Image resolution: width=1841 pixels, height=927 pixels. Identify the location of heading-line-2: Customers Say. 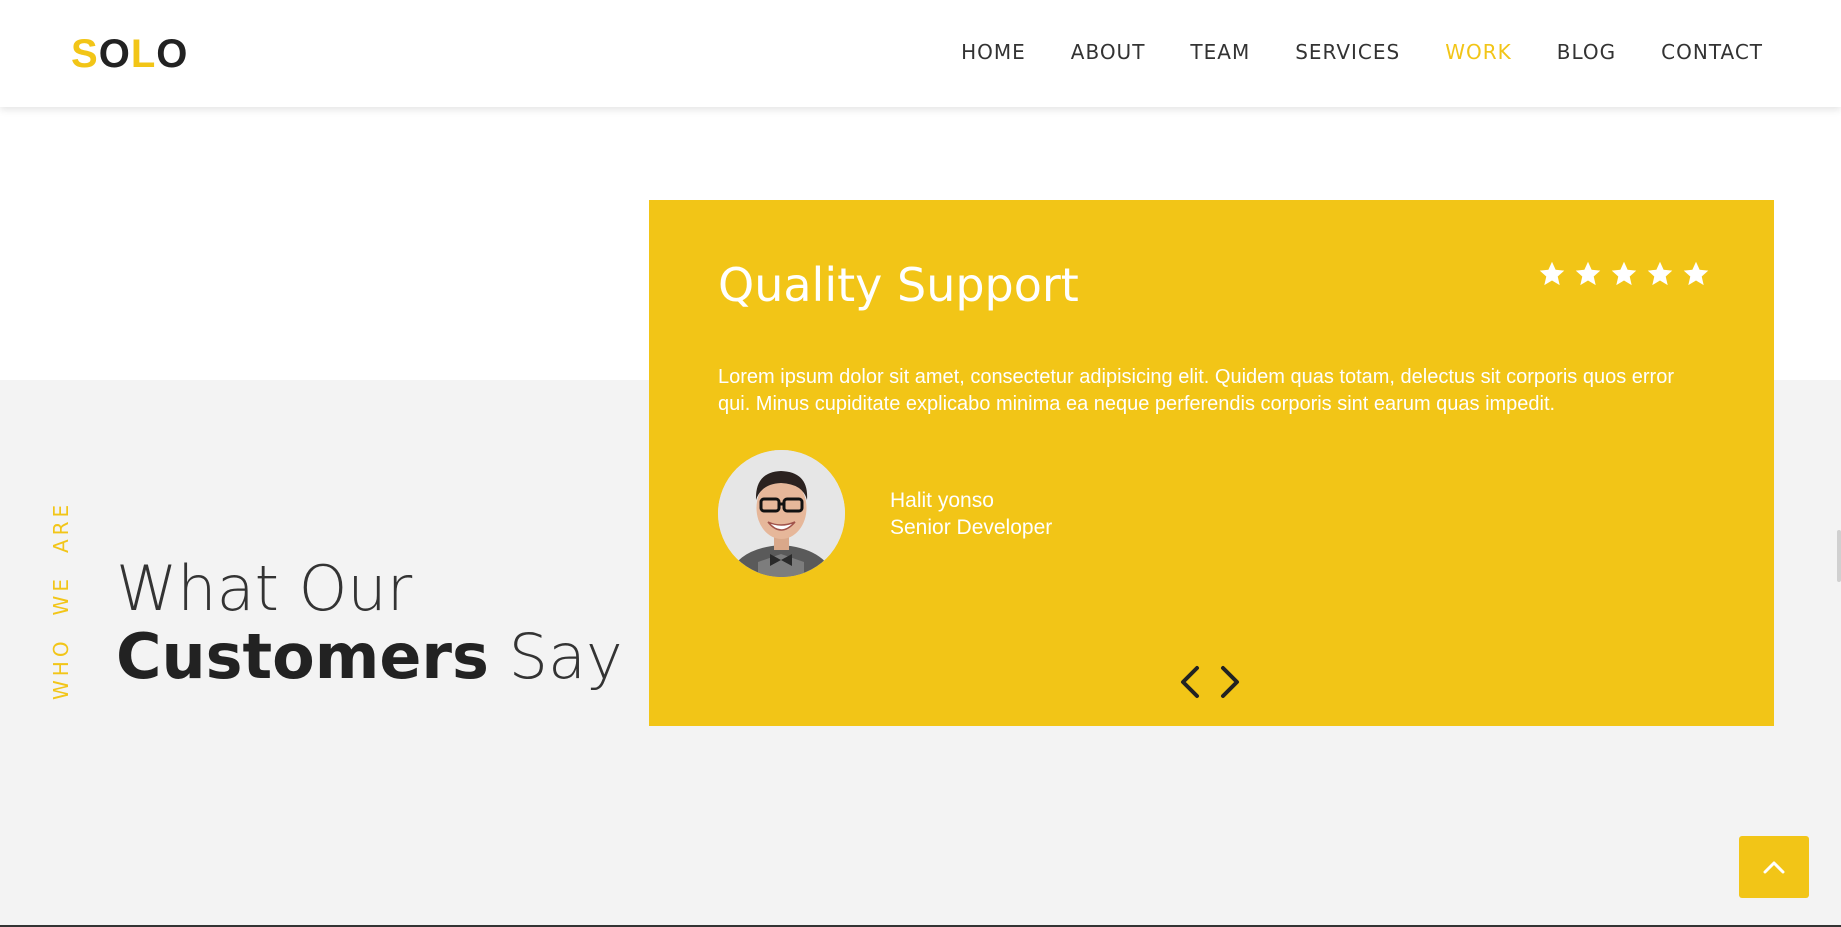
(369, 657).